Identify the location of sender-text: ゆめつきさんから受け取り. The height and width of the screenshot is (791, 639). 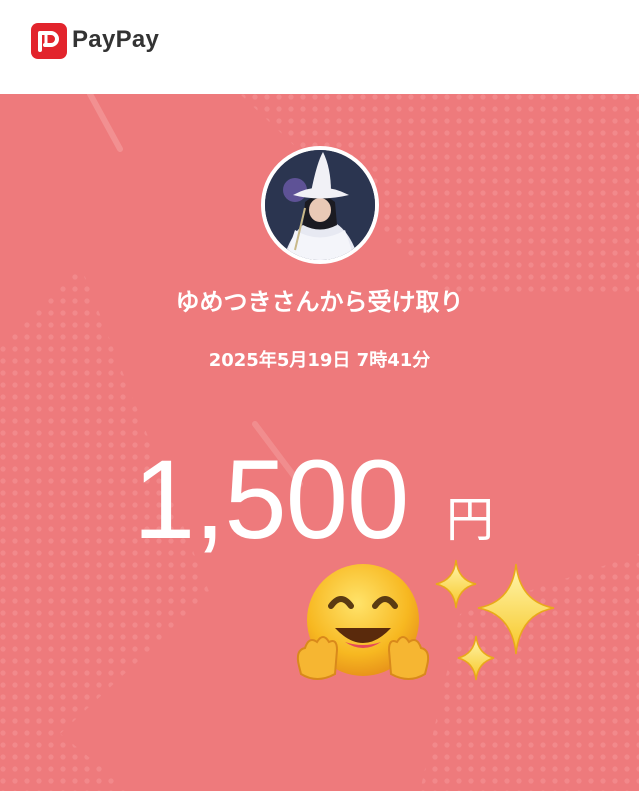
(319, 302).